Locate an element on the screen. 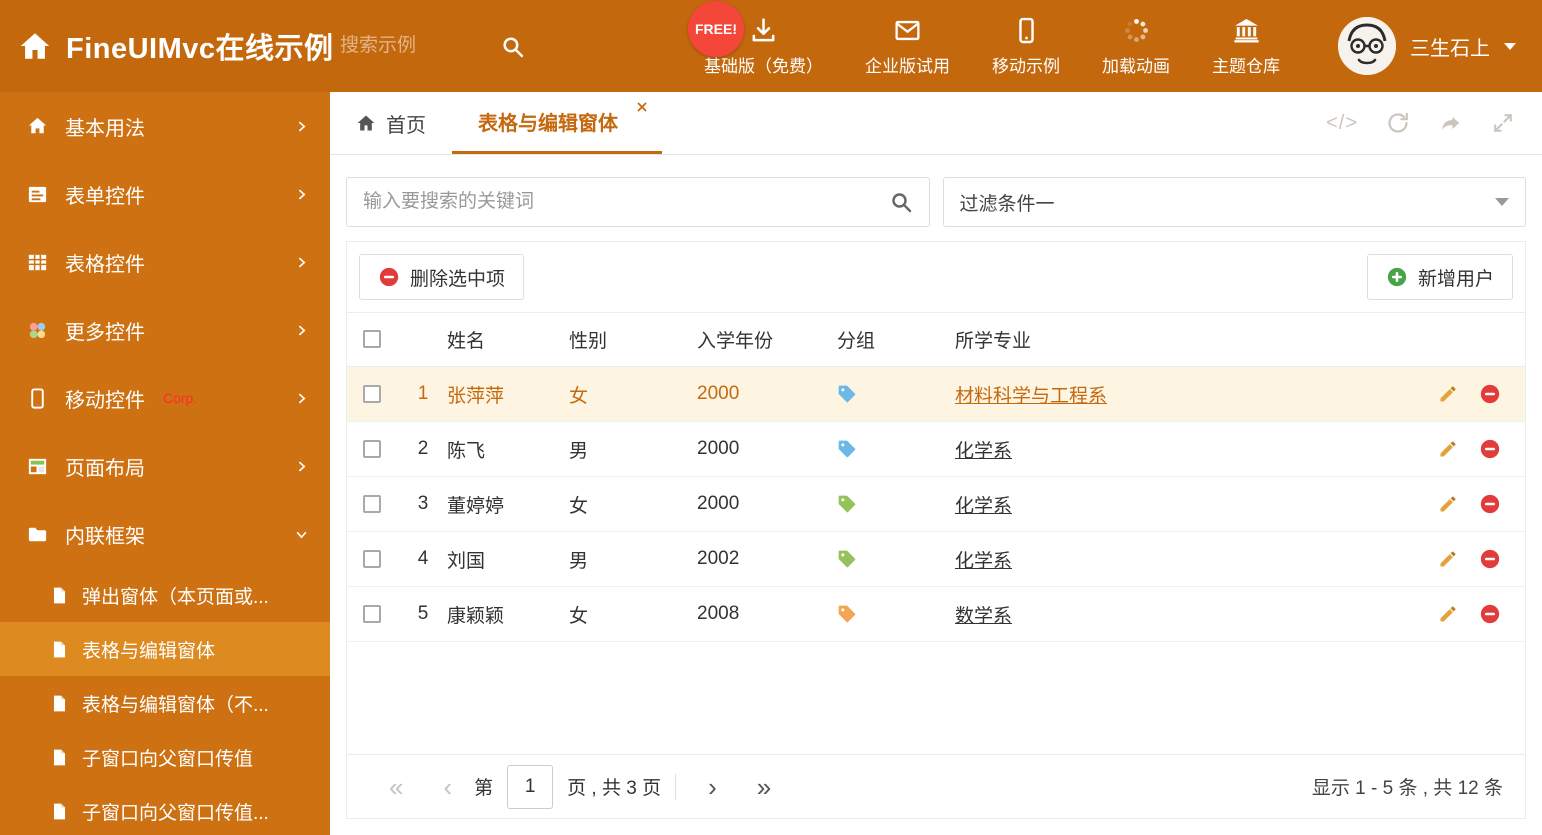 This screenshot has width=1542, height=835. nav-item-enterprise-trial: 企业版试用 is located at coordinates (907, 46).